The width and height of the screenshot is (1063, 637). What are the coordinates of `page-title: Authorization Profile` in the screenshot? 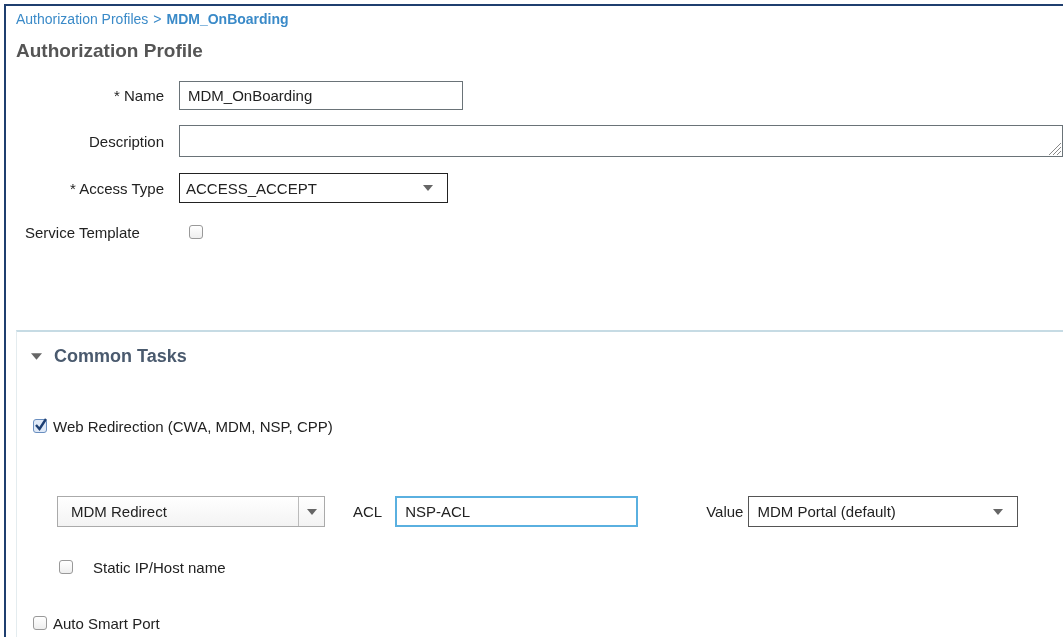 It's located at (110, 51).